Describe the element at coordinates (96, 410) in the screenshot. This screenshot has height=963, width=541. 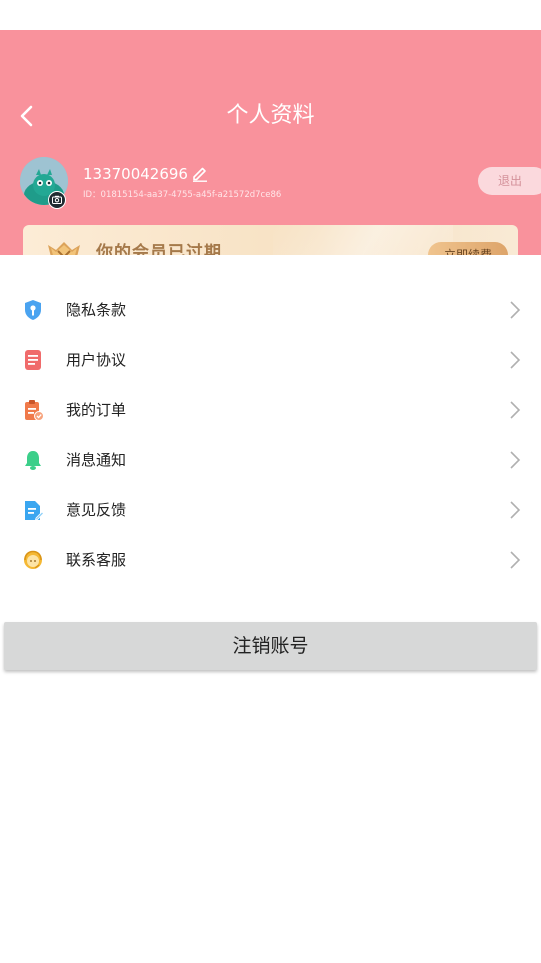
I see `menu-label: 我的订单` at that location.